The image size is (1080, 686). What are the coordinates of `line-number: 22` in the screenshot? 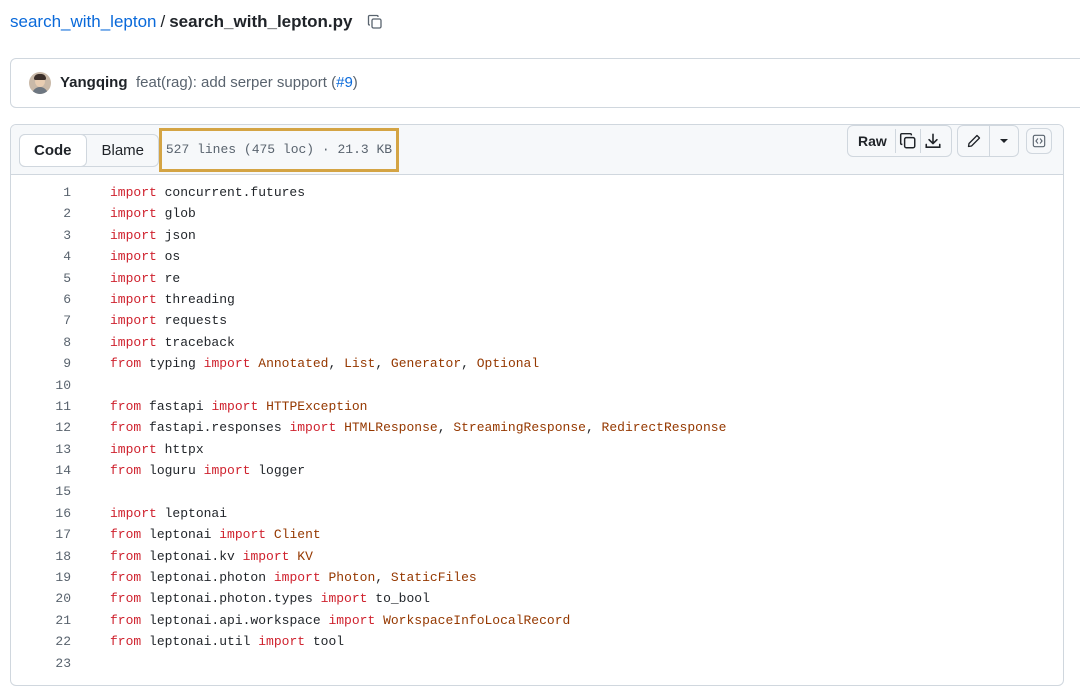 It's located at (41, 641).